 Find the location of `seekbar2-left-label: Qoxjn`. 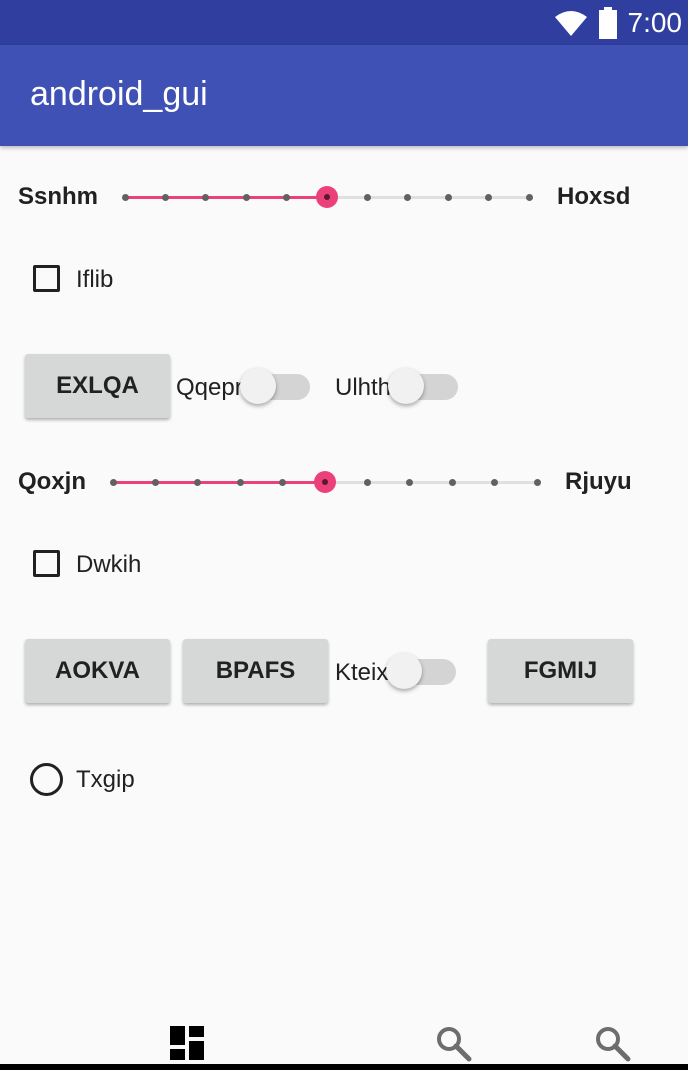

seekbar2-left-label: Qoxjn is located at coordinates (52, 481).